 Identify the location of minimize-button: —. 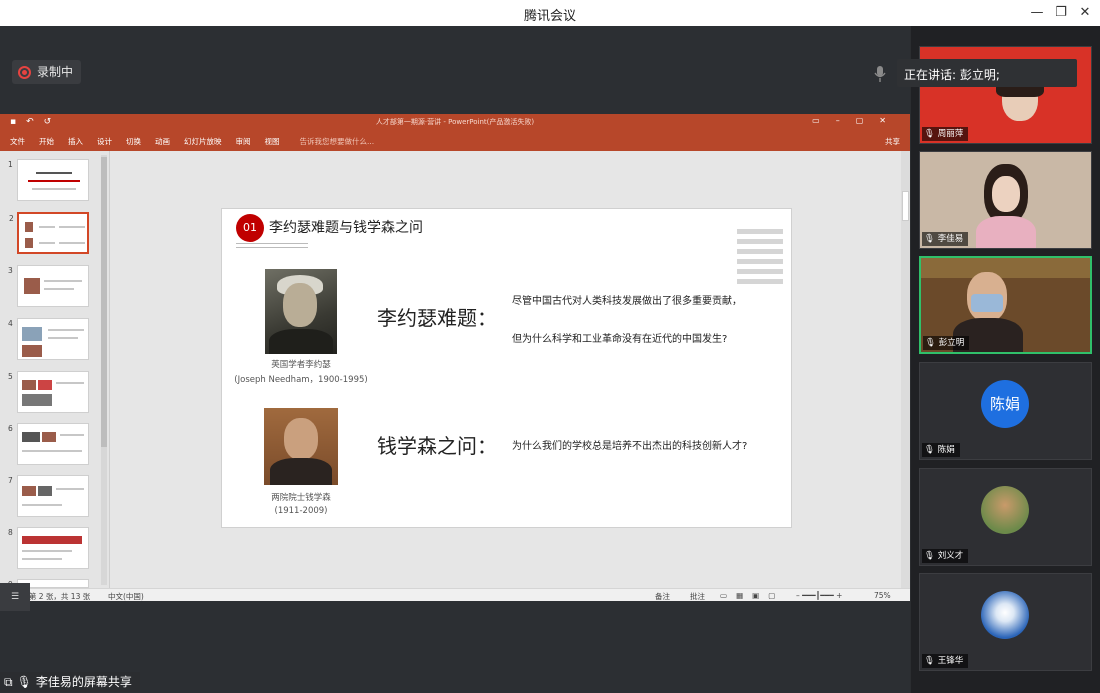
(1037, 13).